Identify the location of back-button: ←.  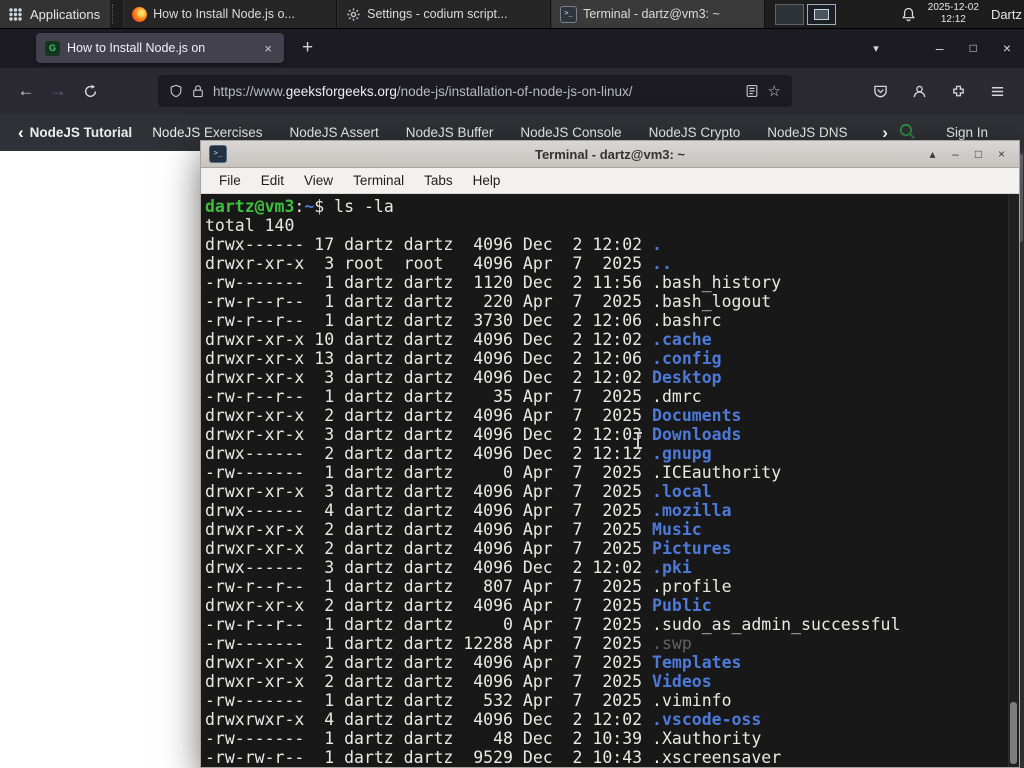
(26, 91).